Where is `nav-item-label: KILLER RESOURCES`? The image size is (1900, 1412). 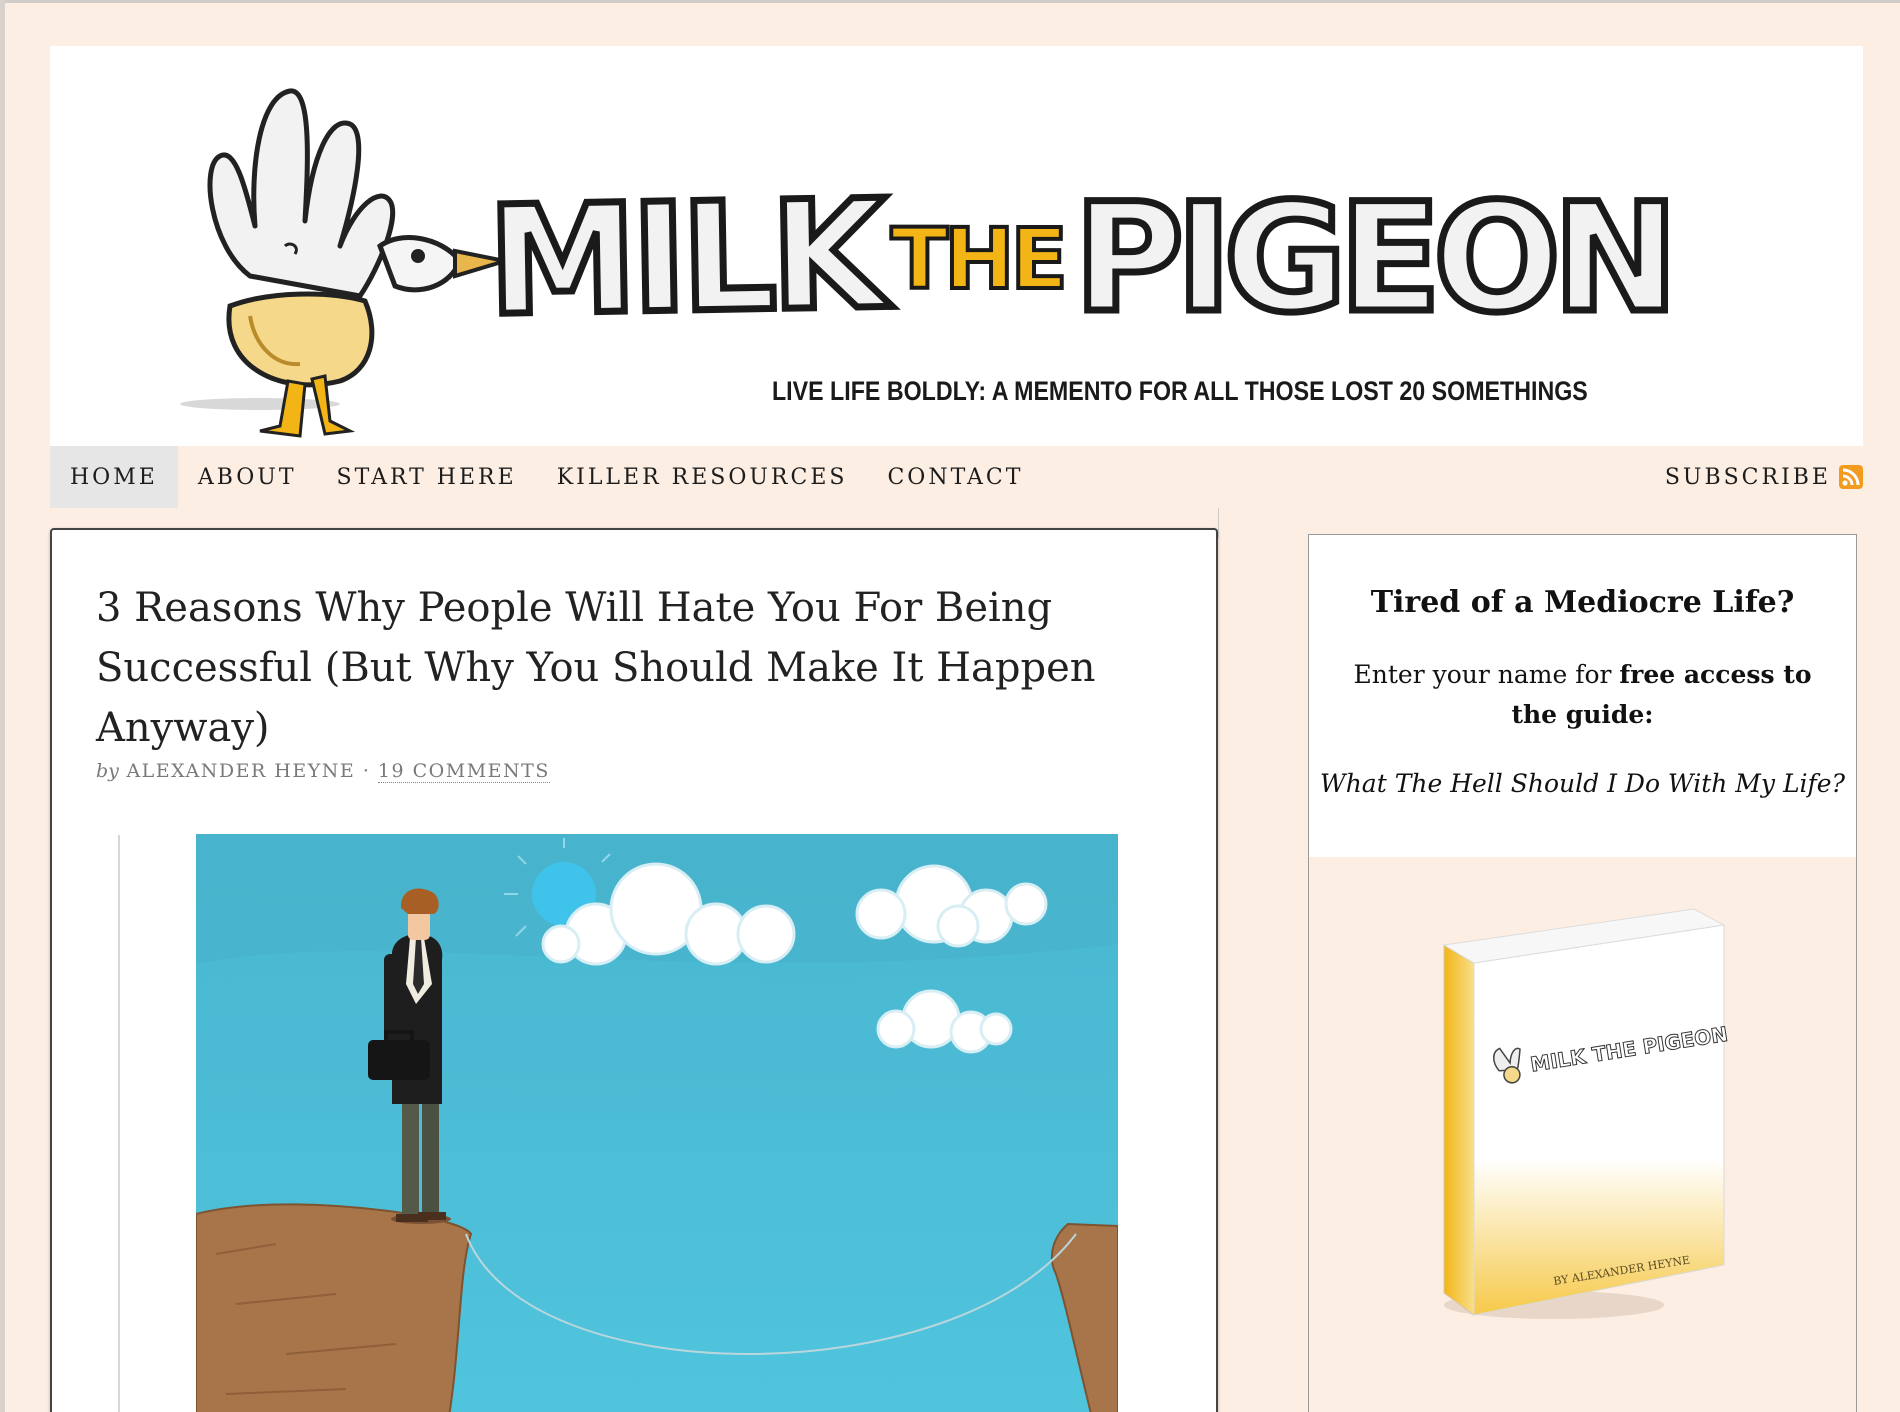
nav-item-label: KILLER RESOURCES is located at coordinates (702, 477).